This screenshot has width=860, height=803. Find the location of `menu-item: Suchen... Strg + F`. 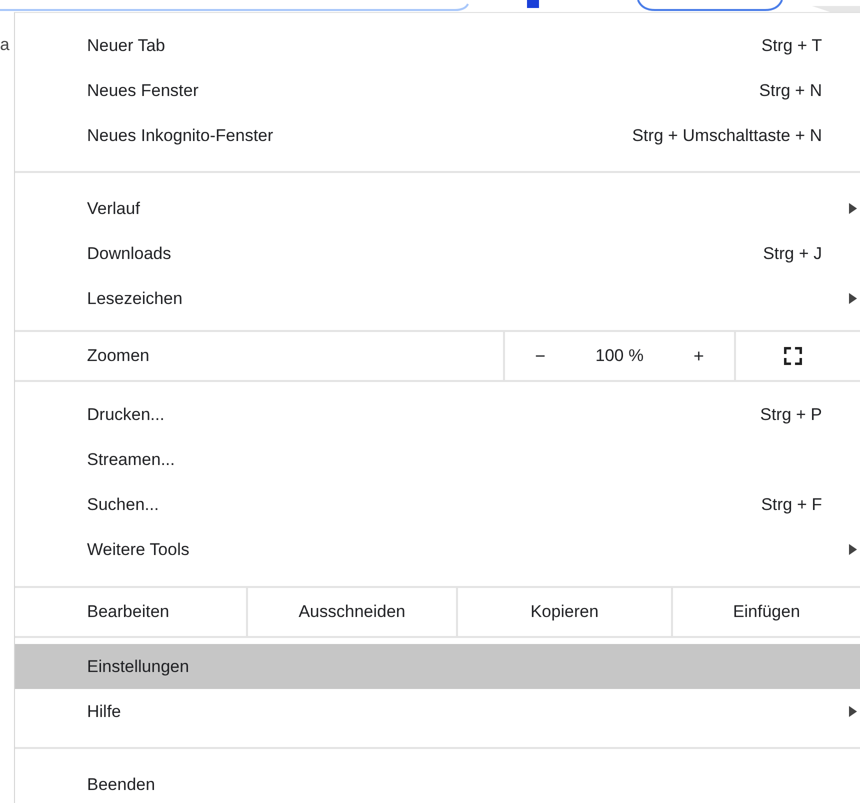

menu-item: Suchen... Strg + F is located at coordinates (437, 504).